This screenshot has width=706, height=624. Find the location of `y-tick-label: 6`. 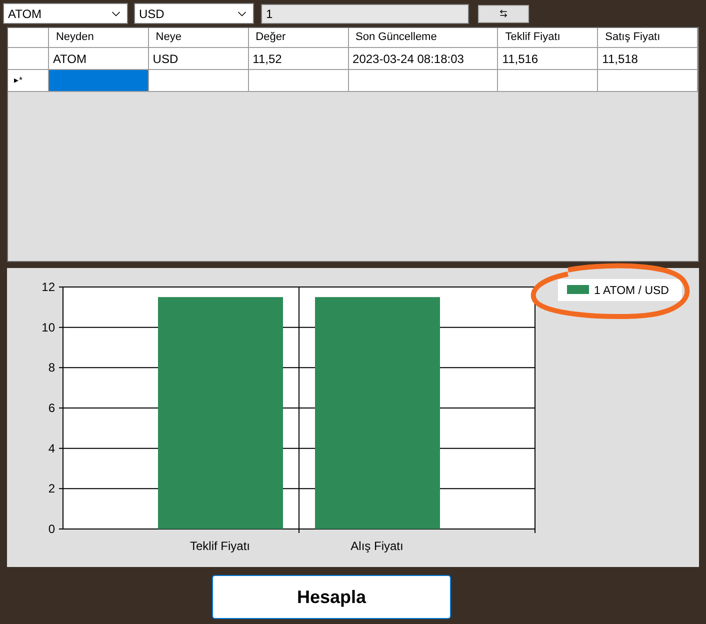

y-tick-label: 6 is located at coordinates (51, 408).